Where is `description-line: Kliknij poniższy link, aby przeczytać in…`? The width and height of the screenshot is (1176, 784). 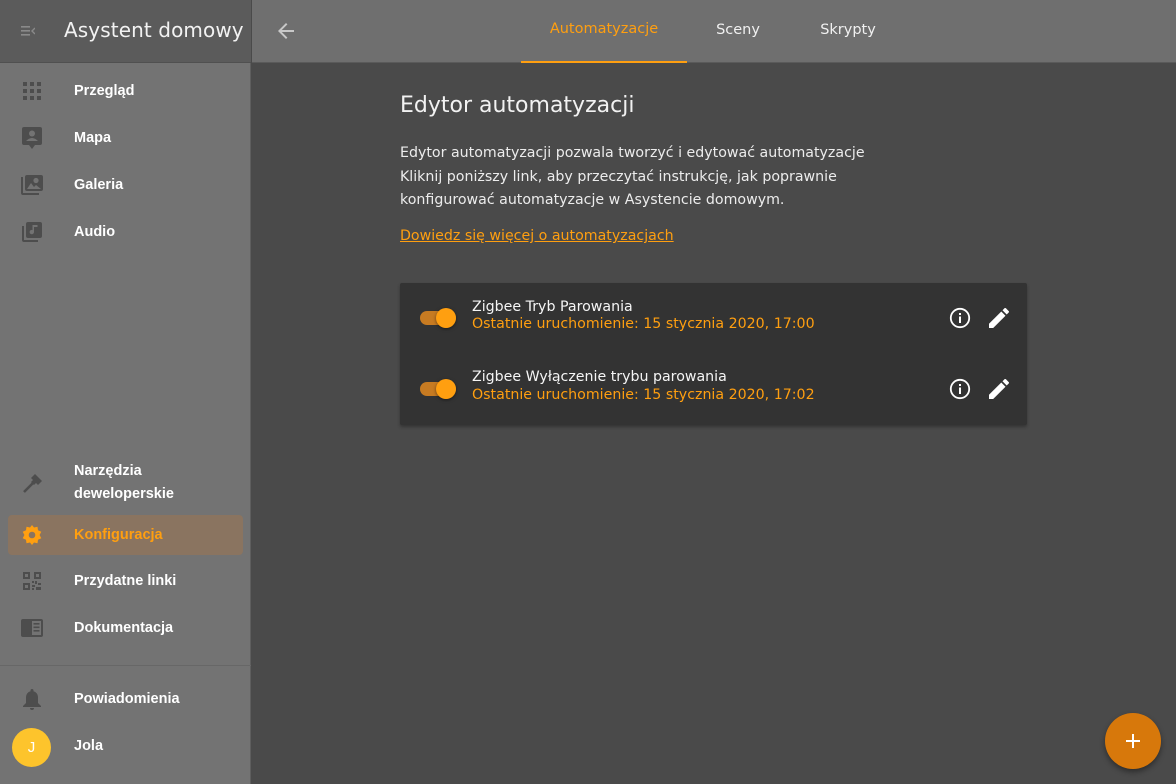 description-line: Kliknij poniższy link, aby przeczytać in… is located at coordinates (618, 176).